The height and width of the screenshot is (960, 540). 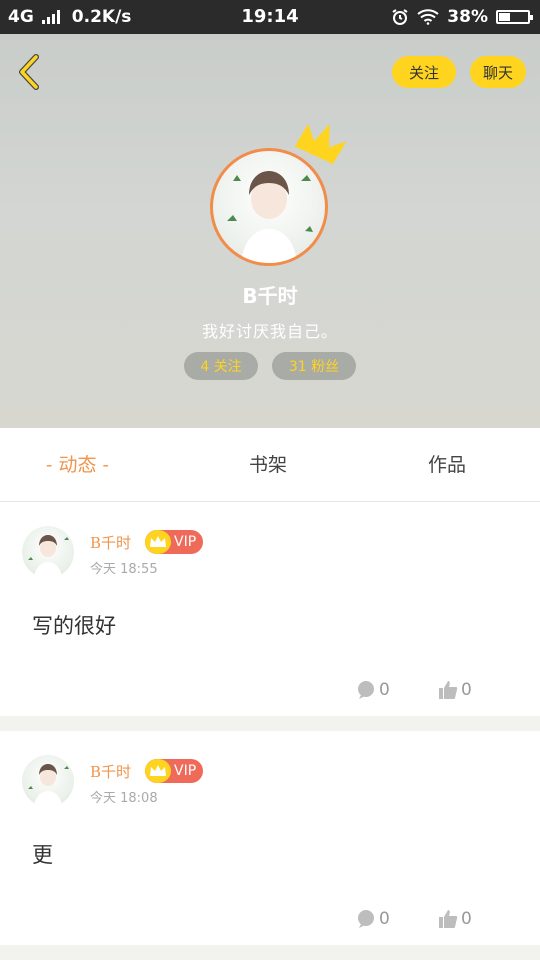 What do you see at coordinates (270, 17) in the screenshot?
I see `status-bar: 4G 0.2K/s 19:14 38%` at bounding box center [270, 17].